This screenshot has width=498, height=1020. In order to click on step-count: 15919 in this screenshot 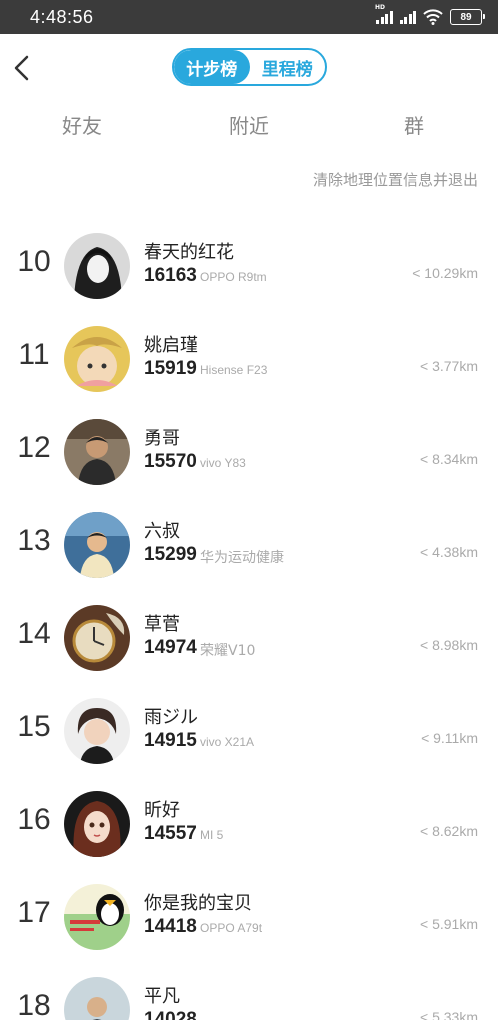, I will do `click(170, 368)`.